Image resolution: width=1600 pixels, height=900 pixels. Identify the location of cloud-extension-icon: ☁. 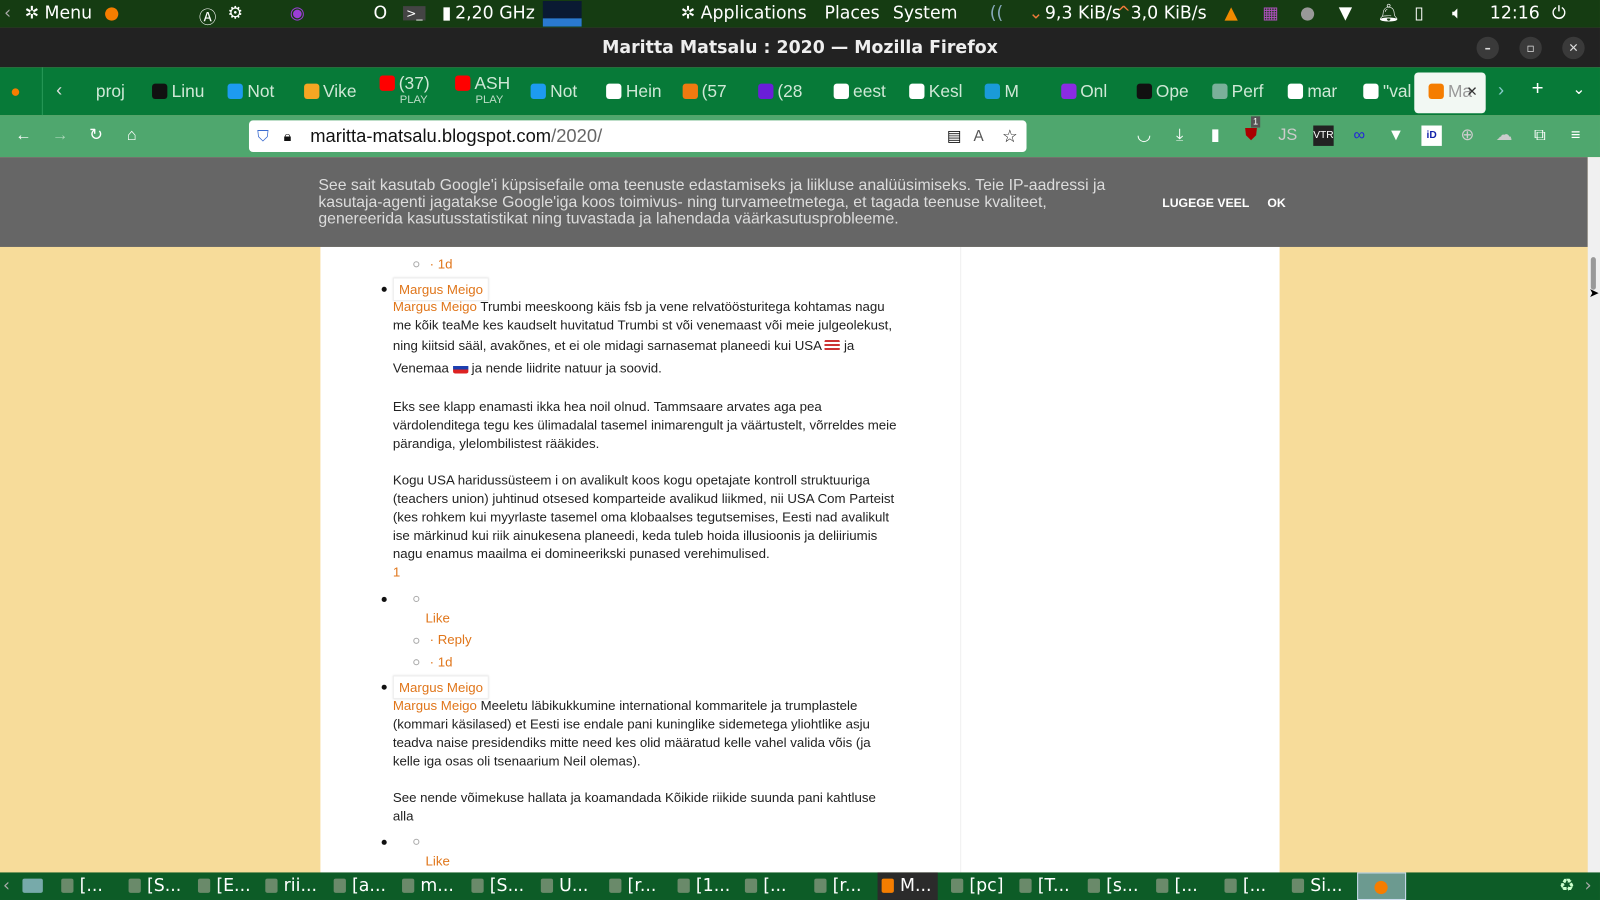
(1504, 136).